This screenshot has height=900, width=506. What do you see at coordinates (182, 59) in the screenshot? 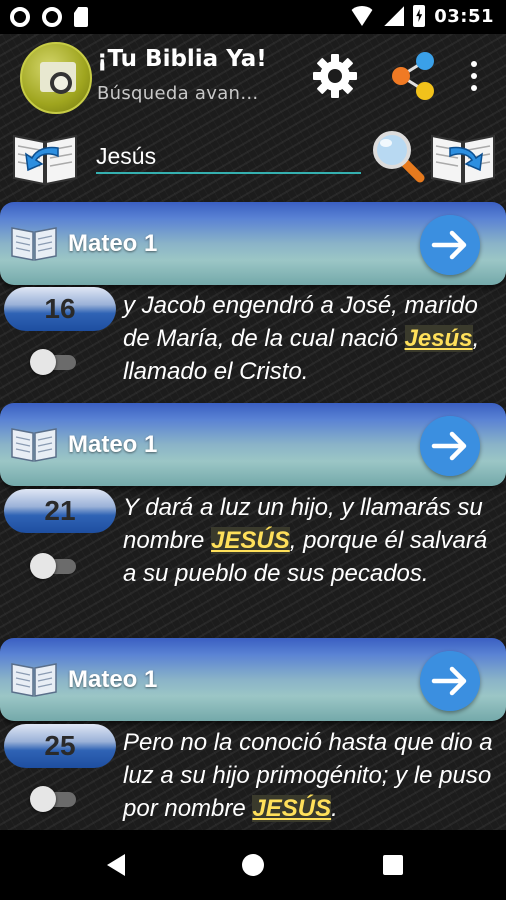
I see `app-title: ¡Tu Biblia Ya!` at bounding box center [182, 59].